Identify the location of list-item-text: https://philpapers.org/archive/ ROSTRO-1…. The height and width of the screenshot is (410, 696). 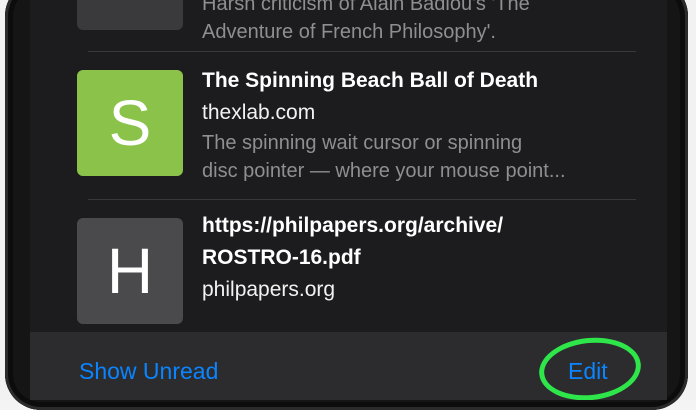
(417, 258).